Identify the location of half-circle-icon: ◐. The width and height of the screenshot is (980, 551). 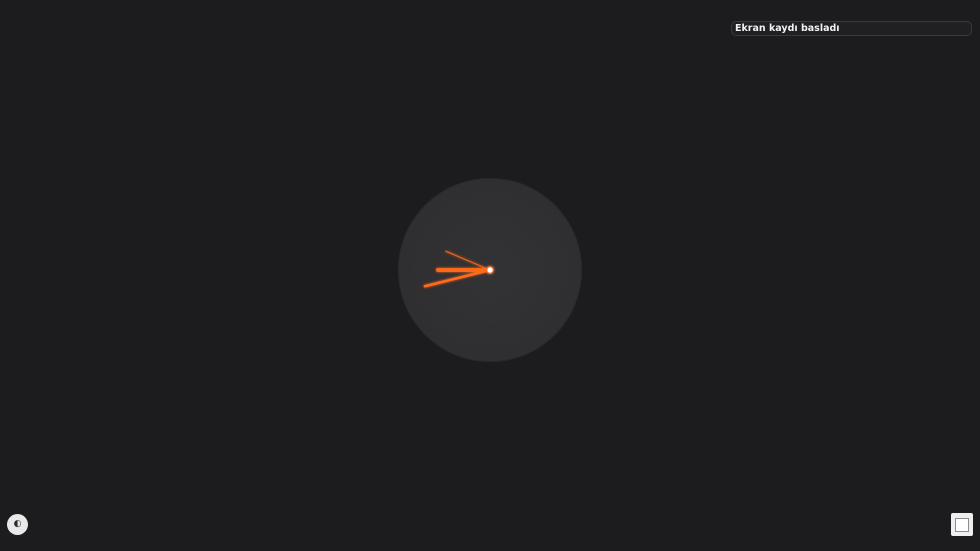
(17, 524).